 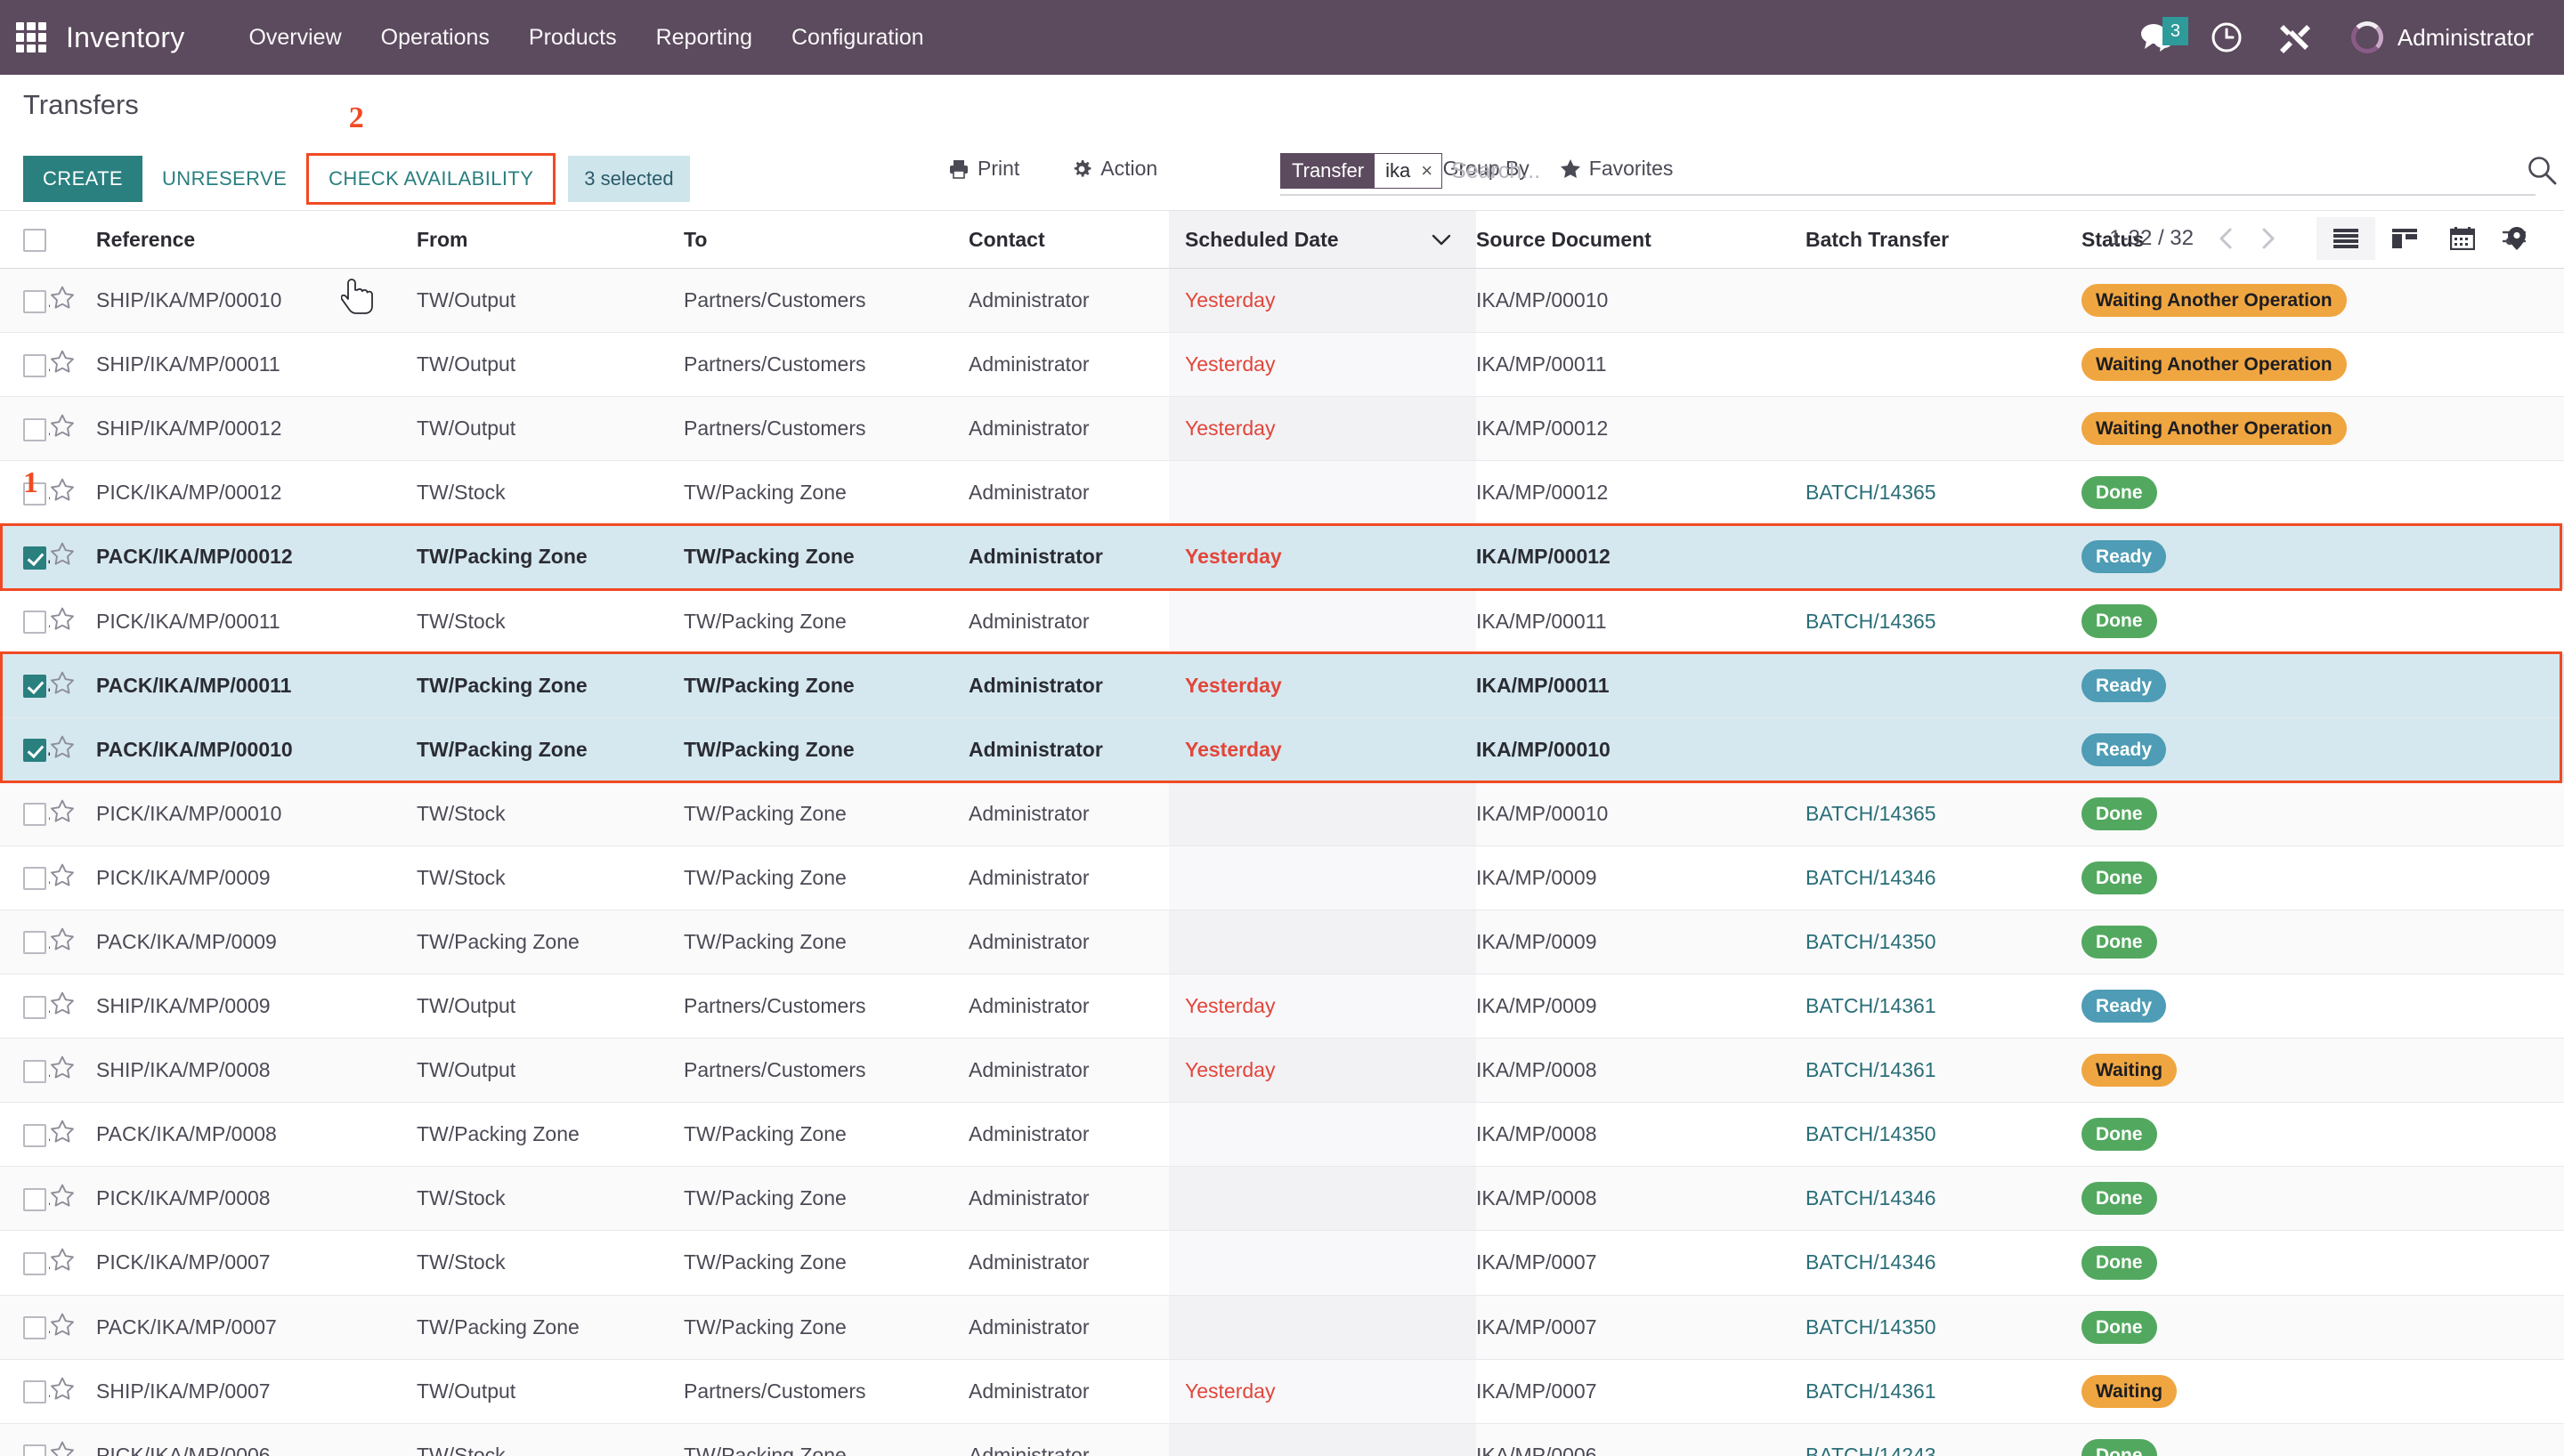 What do you see at coordinates (256, 1071) in the screenshot?
I see `cell-reference: SHIP/IKA/MP/0008` at bounding box center [256, 1071].